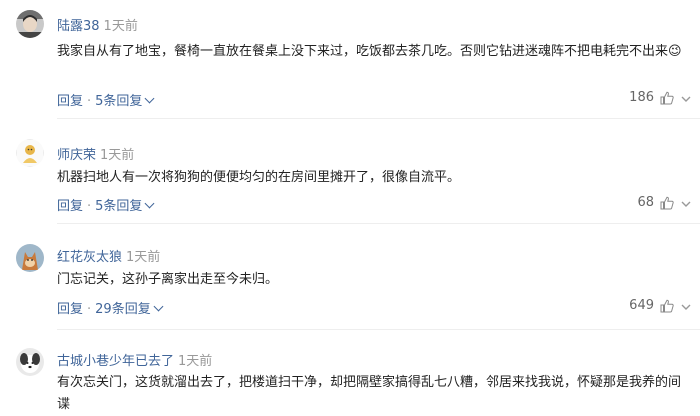  I want to click on comment-header: 师庆荣 1天前, so click(95, 153).